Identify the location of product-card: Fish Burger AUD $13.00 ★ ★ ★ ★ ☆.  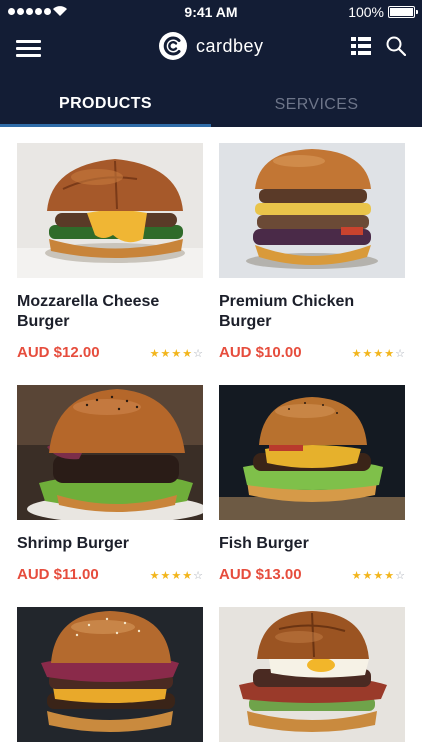
(312, 484).